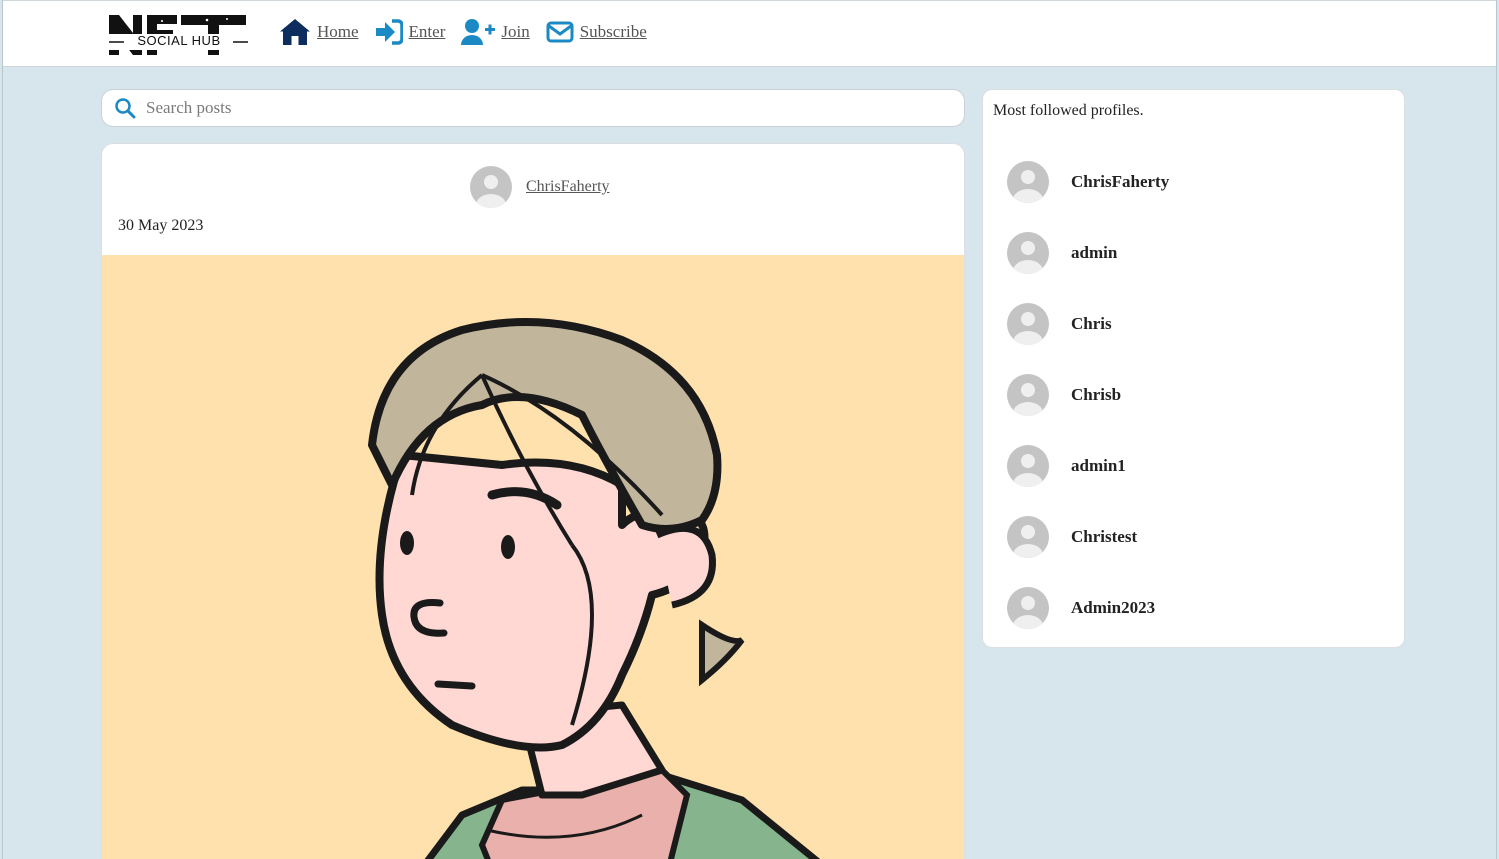  Describe the element at coordinates (1091, 323) in the screenshot. I see `profile-name: Chris` at that location.